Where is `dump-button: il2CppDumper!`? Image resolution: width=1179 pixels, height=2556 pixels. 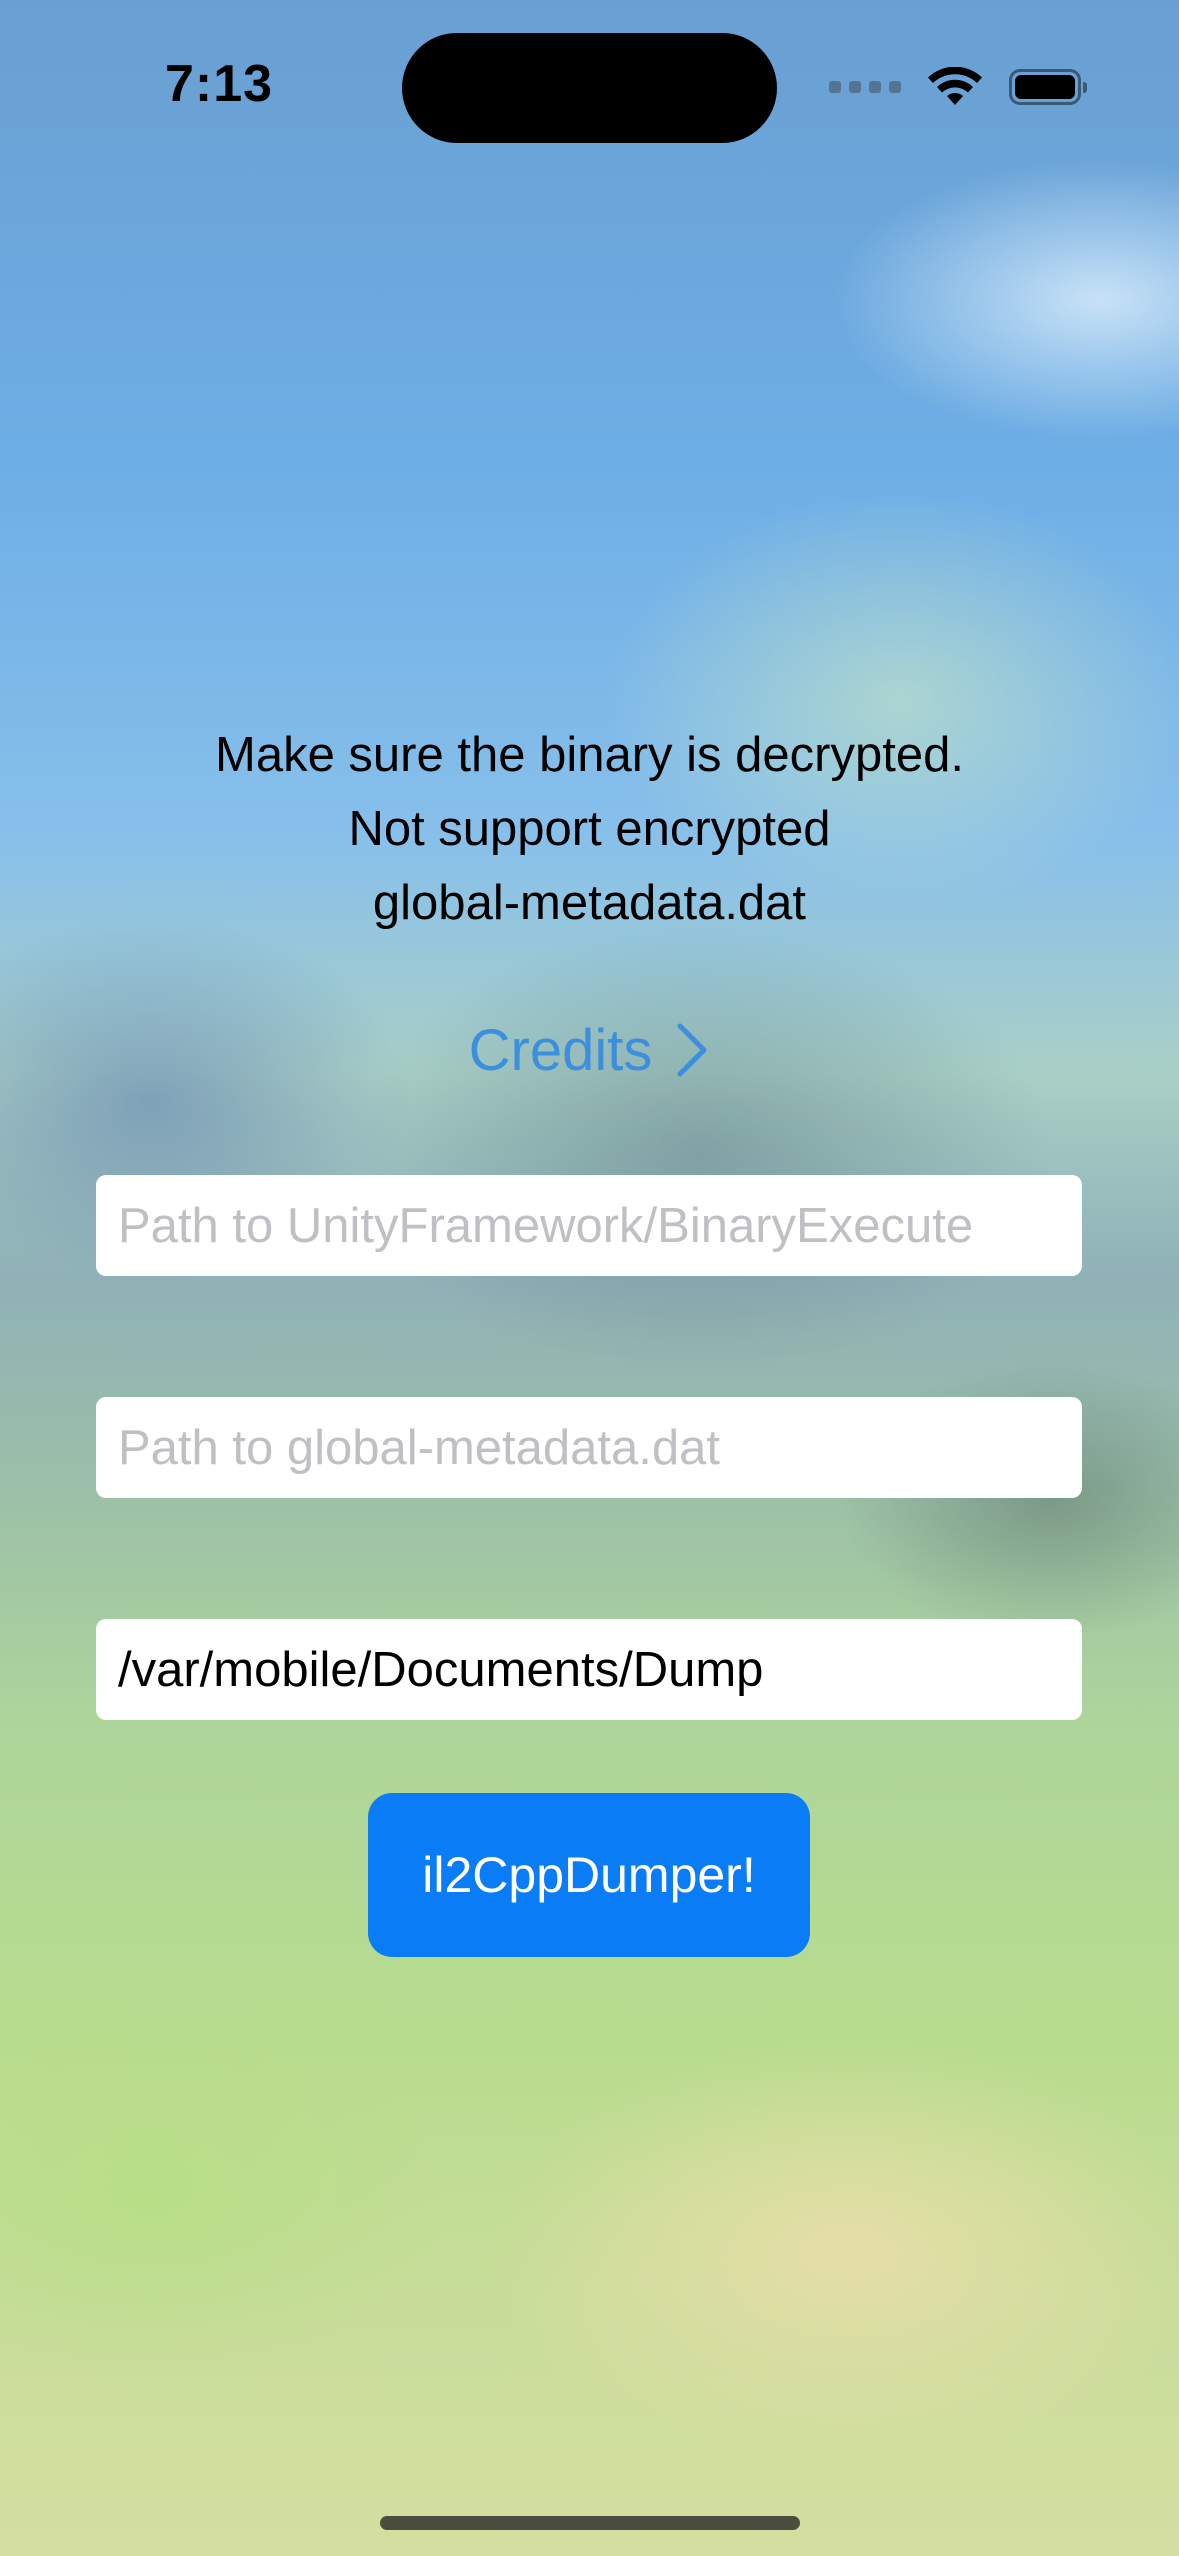 dump-button: il2CppDumper! is located at coordinates (589, 1875).